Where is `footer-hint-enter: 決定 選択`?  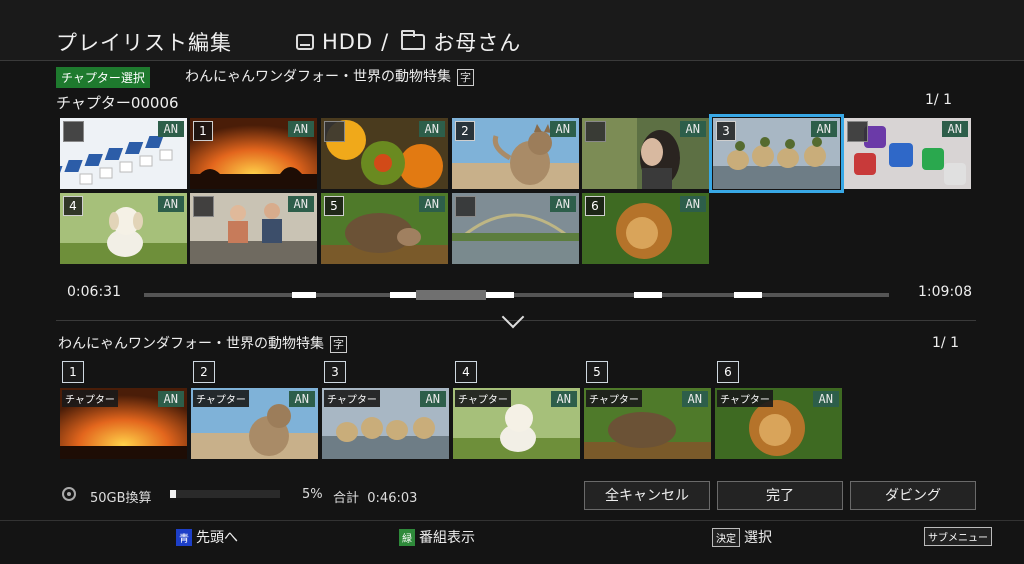 footer-hint-enter: 決定 選択 is located at coordinates (742, 537).